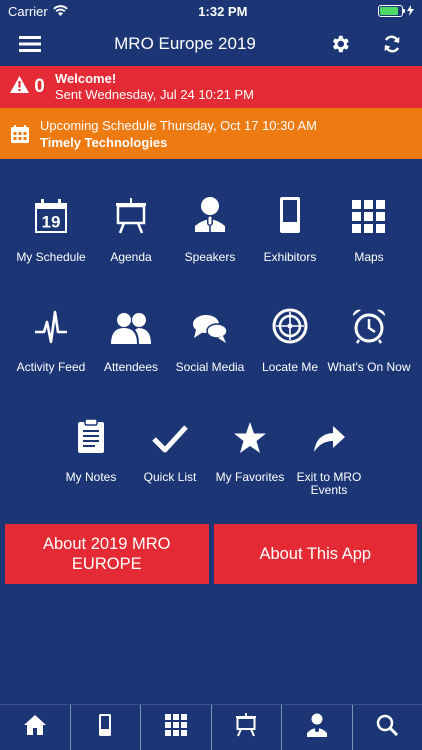 This screenshot has width=422, height=750. I want to click on menu-label: Agenda, so click(131, 257).